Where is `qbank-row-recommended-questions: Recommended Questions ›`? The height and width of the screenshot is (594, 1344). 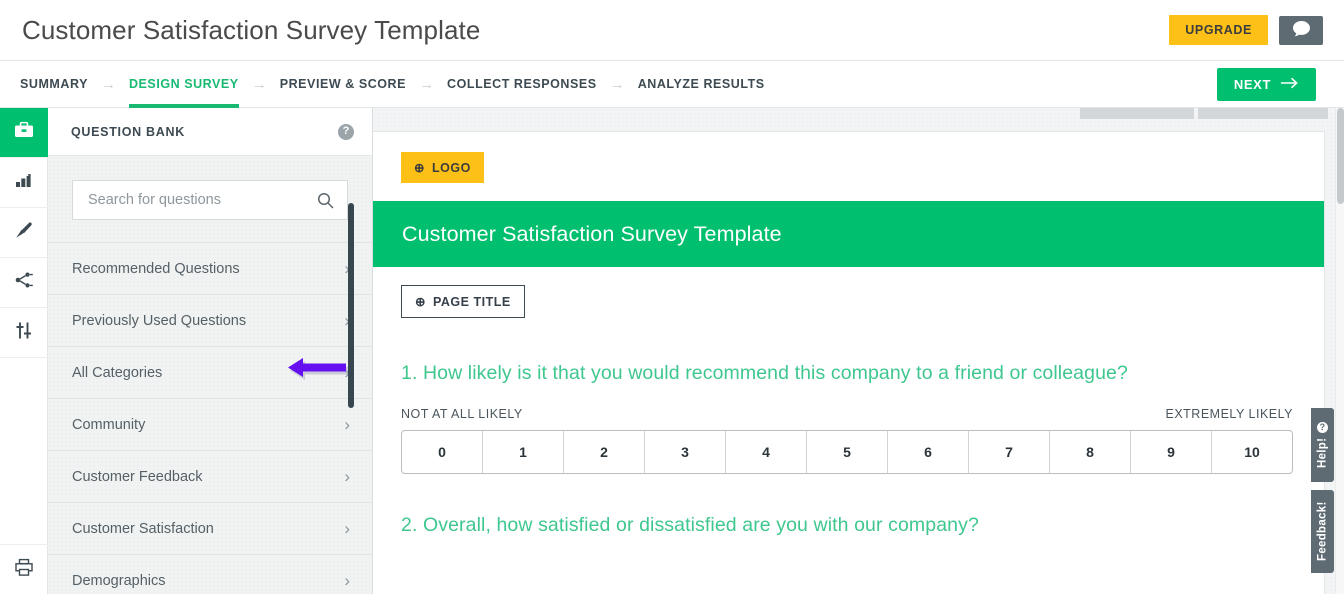 qbank-row-recommended-questions: Recommended Questions › is located at coordinates (210, 269).